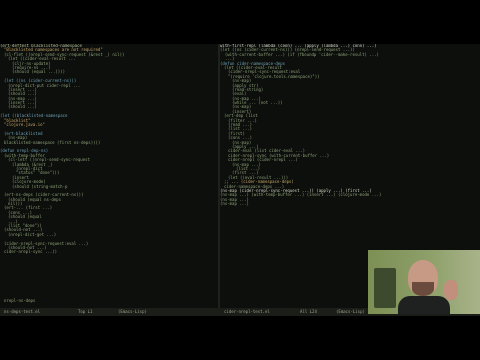 The width and height of the screenshot is (480, 360). I want to click on mode-line-right-buffer: cider-nrepl-test.el, so click(247, 312).